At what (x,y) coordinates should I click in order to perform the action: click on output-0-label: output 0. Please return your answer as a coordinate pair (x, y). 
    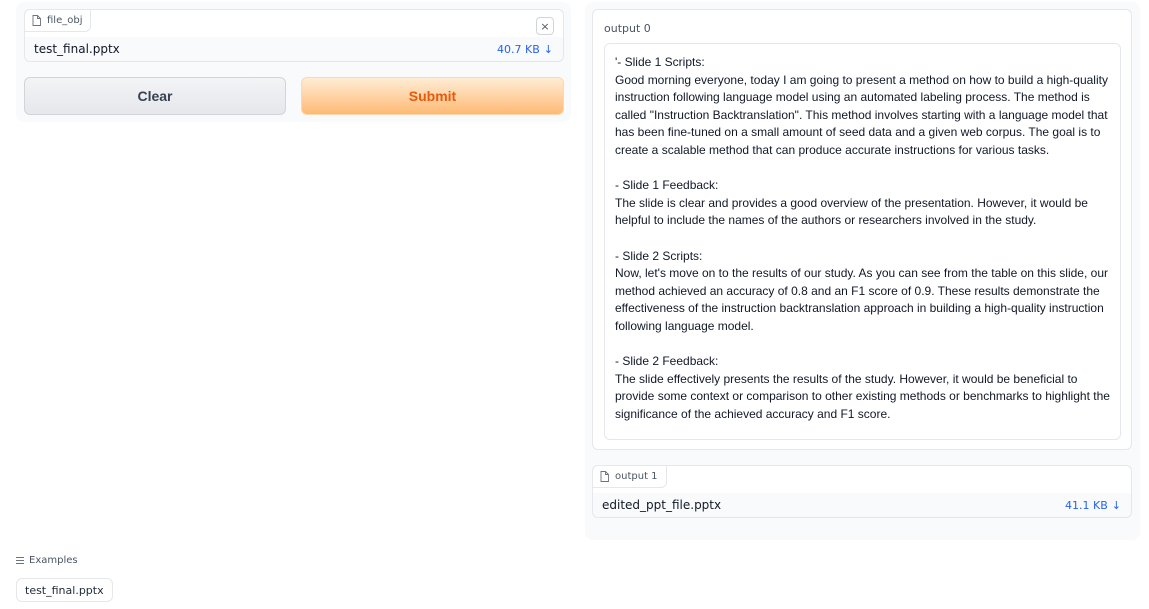
    Looking at the image, I should click on (627, 28).